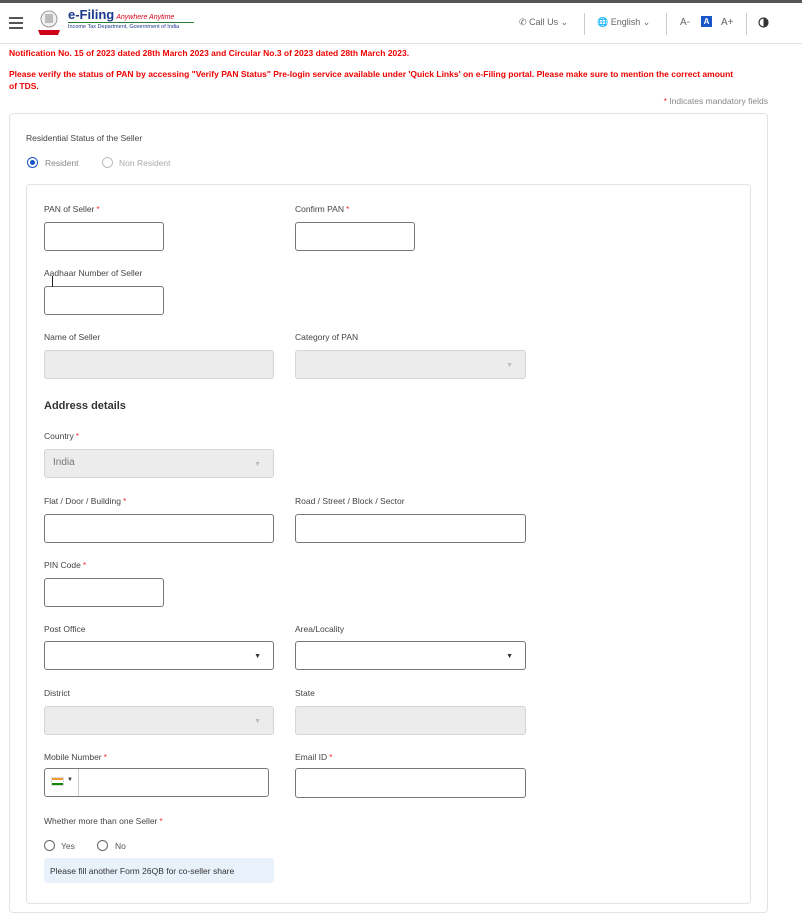 This screenshot has width=802, height=913. What do you see at coordinates (121, 14) in the screenshot?
I see `brand-title: e-Filing Anywhere Anytime` at bounding box center [121, 14].